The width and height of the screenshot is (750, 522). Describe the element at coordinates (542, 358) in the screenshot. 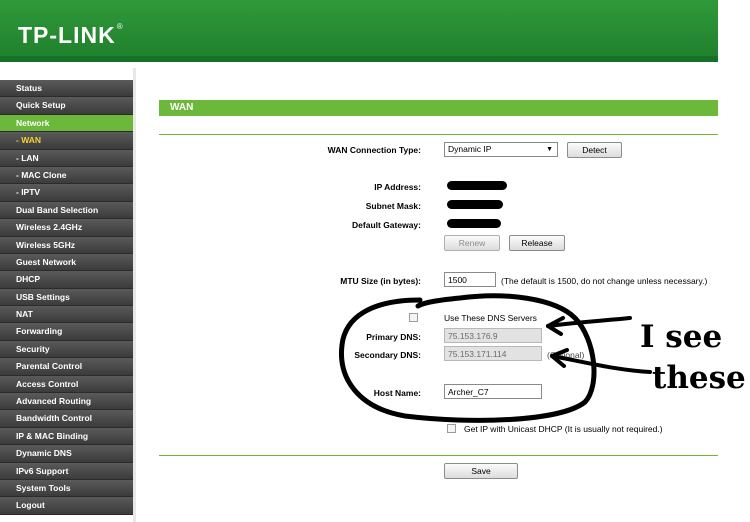

I see `handwritten-annotation: I see these` at that location.